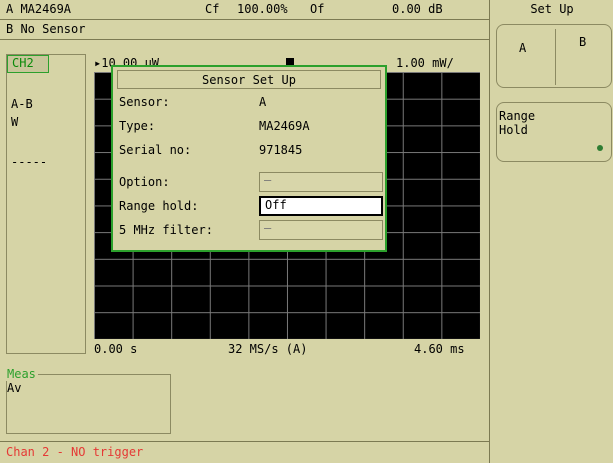 The image size is (613, 463). I want to click on sensor-a-status: A MA2469A, so click(39, 9).